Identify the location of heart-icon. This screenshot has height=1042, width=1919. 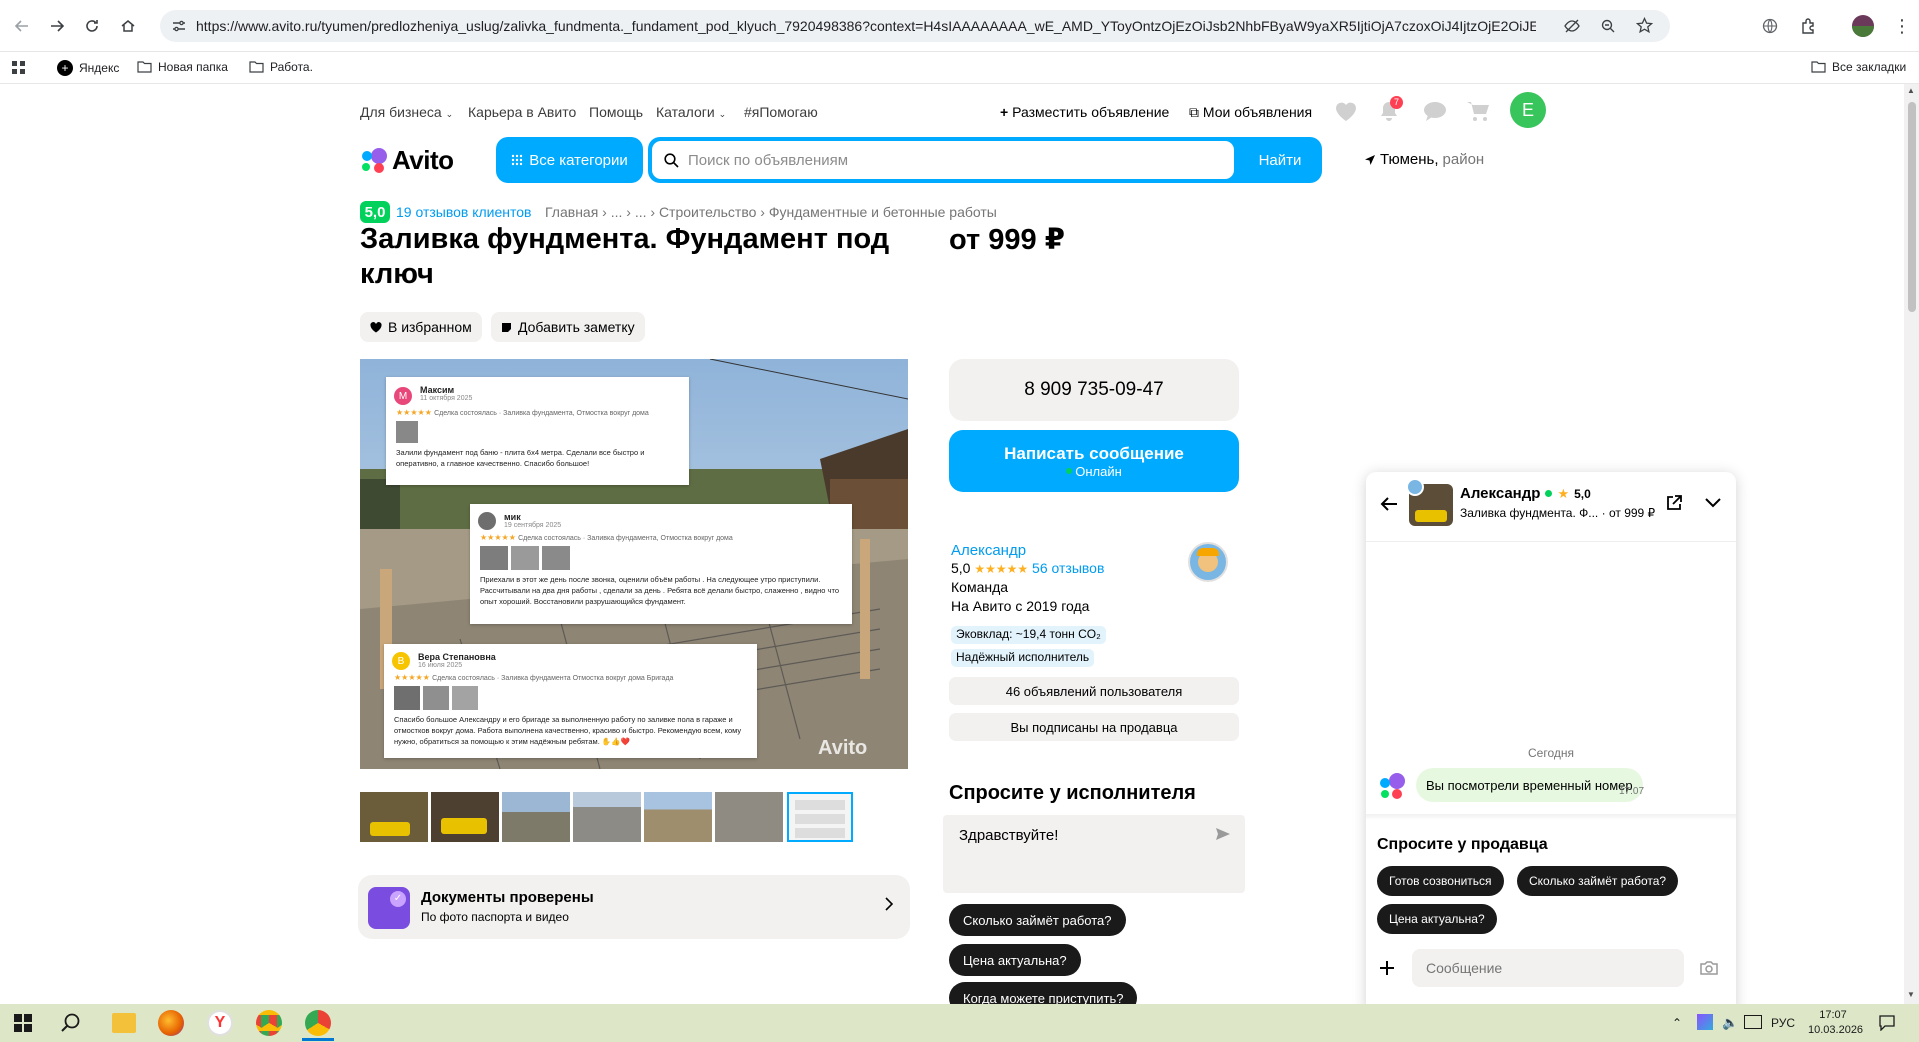
(1346, 111).